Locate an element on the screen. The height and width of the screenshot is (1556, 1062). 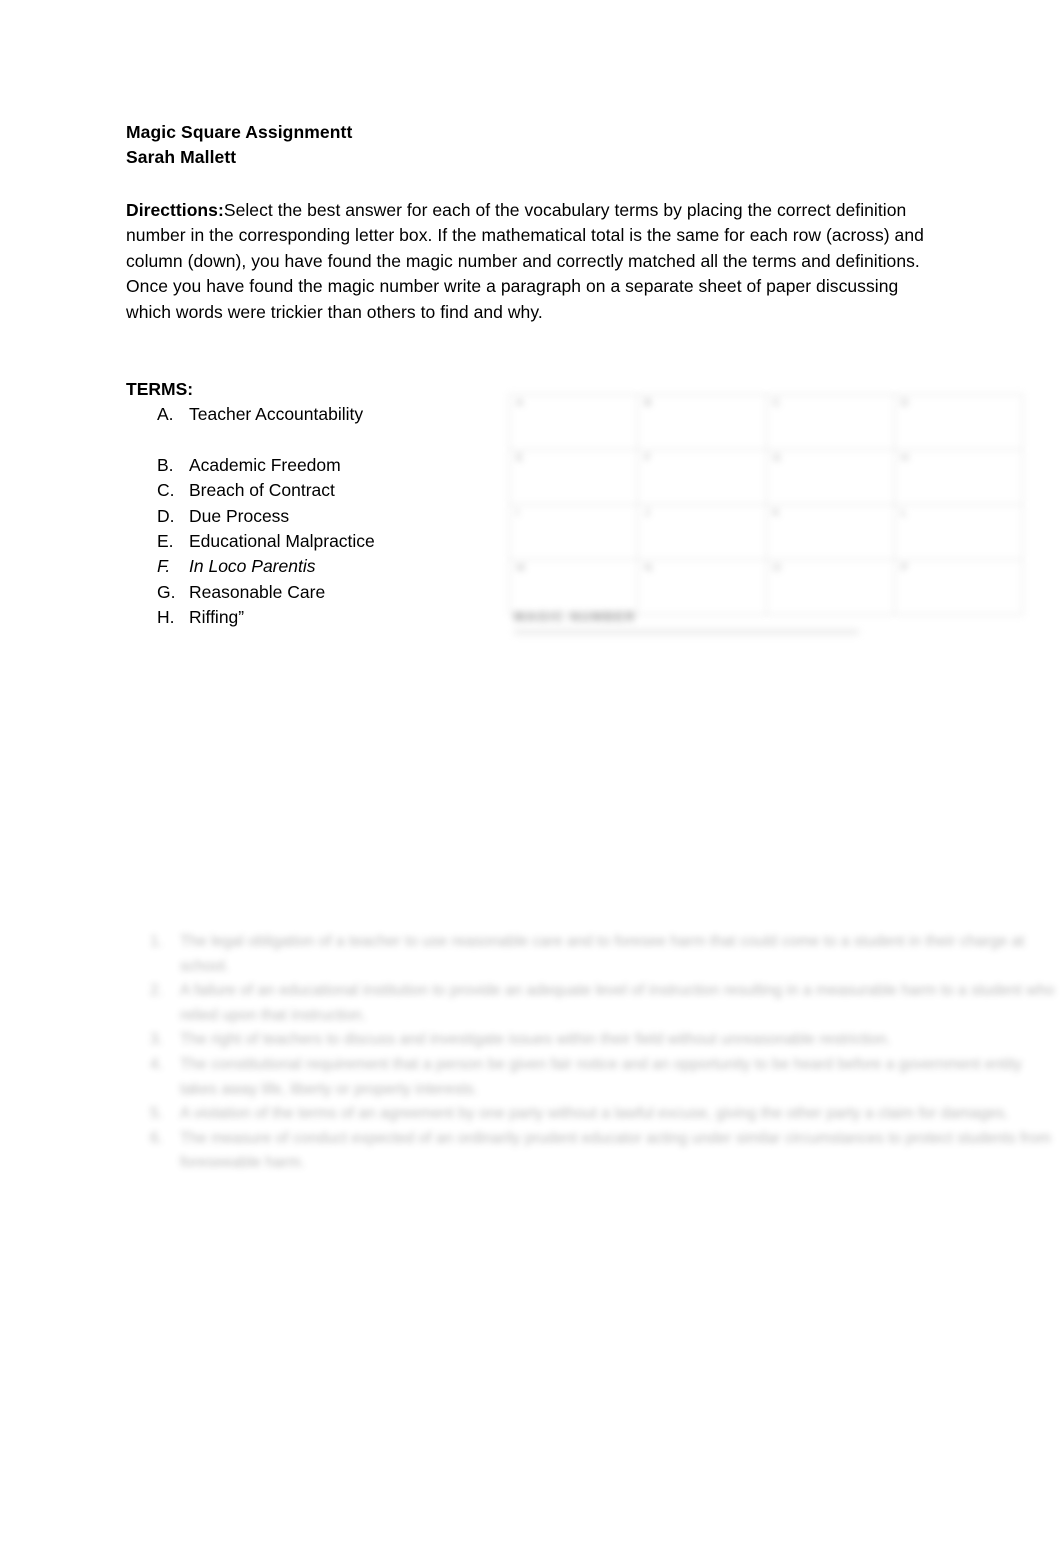
document-header: Magic Square Assignmentt Sarah Mallett is located at coordinates (546, 145).